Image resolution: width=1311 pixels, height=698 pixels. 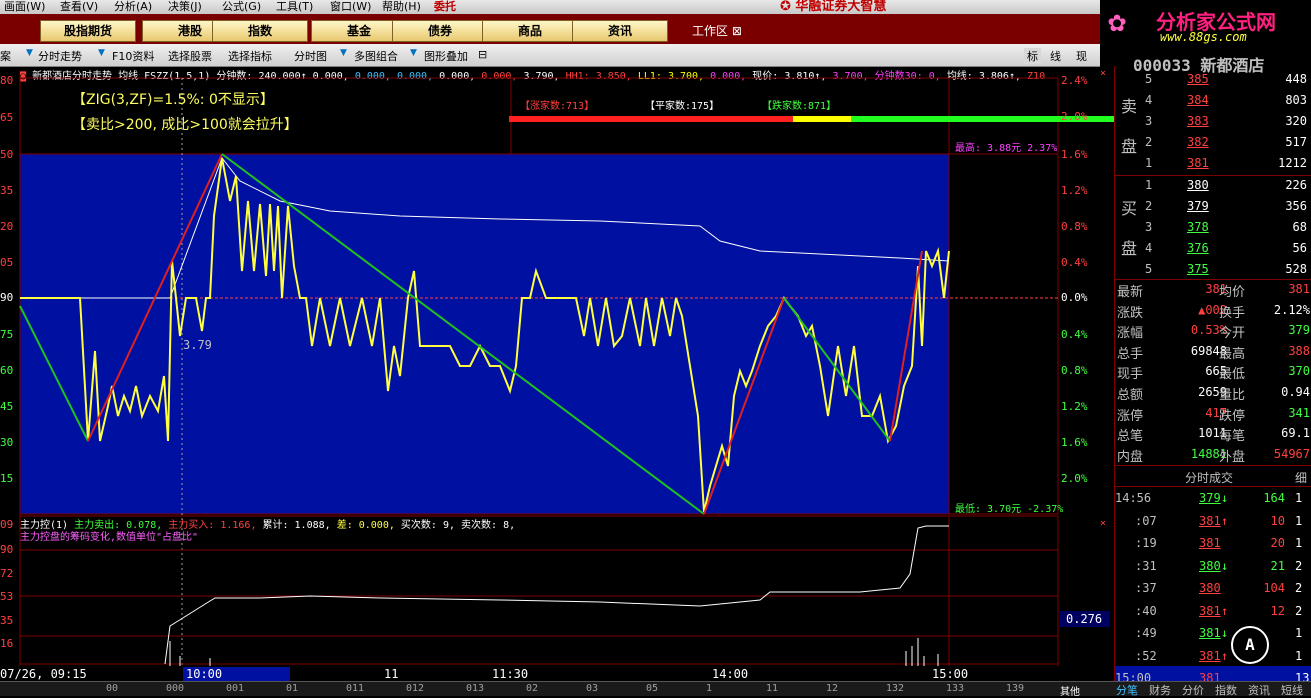 What do you see at coordinates (1015, 688) in the screenshot?
I see `scroll-item: 139` at bounding box center [1015, 688].